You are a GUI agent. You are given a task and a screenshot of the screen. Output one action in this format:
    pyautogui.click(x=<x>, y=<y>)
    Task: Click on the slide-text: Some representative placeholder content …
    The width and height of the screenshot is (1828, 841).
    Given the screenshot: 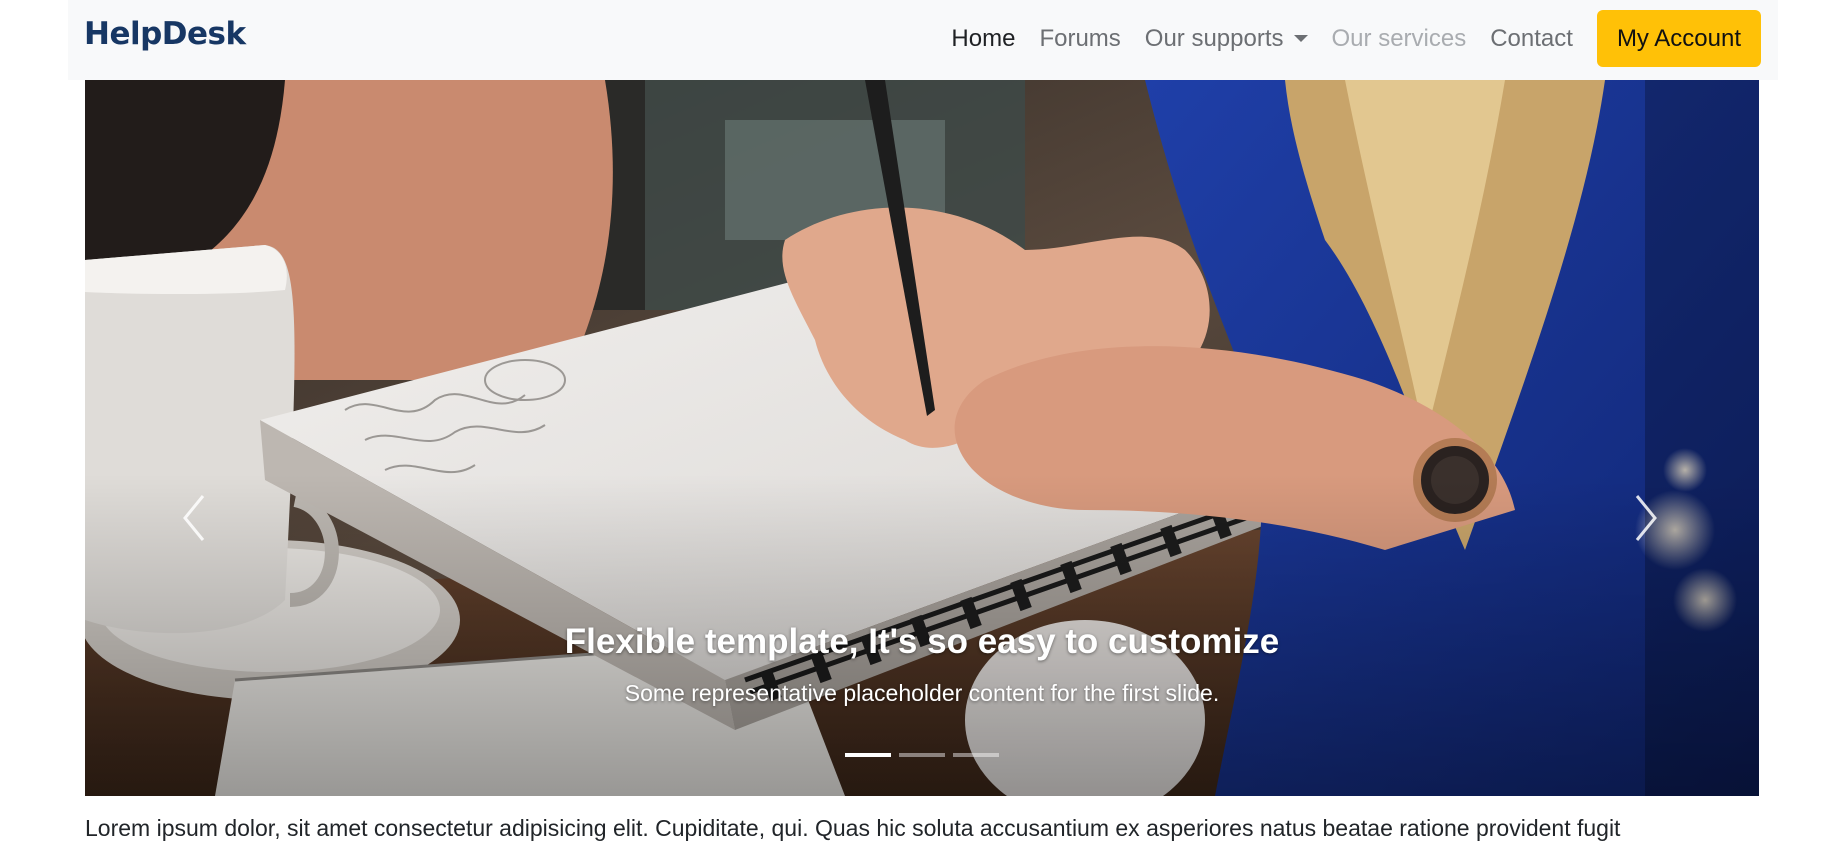 What is the action you would take?
    pyautogui.click(x=922, y=693)
    